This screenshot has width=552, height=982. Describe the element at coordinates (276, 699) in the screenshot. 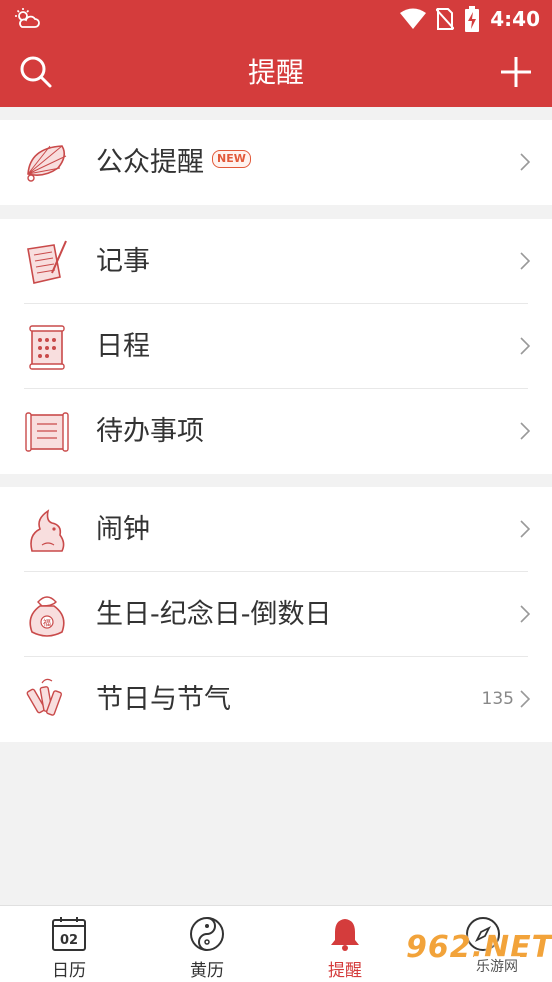

I see `list-item-festivals: 节日与节气 135` at that location.